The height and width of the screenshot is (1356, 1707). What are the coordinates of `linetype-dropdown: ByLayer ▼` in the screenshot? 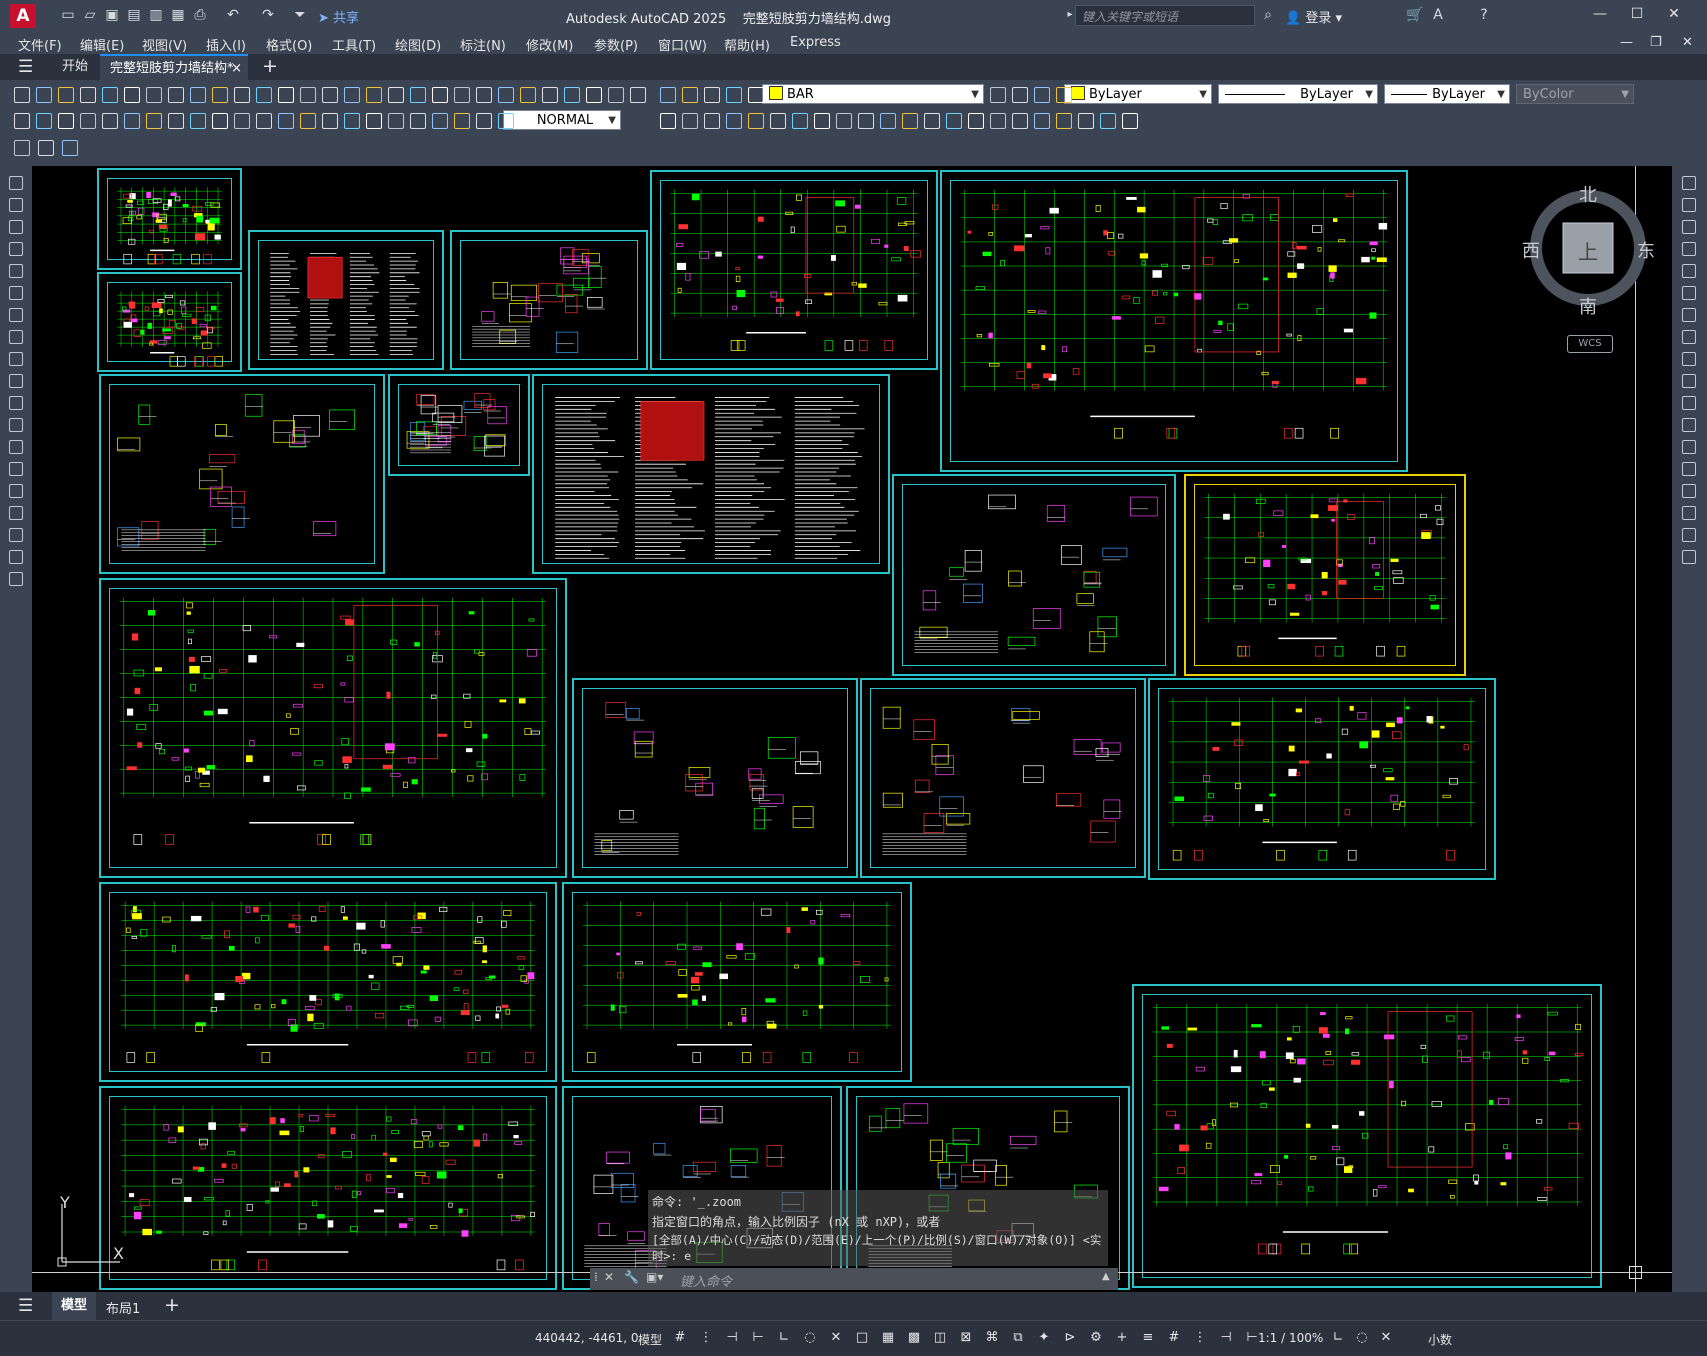 It's located at (1298, 94).